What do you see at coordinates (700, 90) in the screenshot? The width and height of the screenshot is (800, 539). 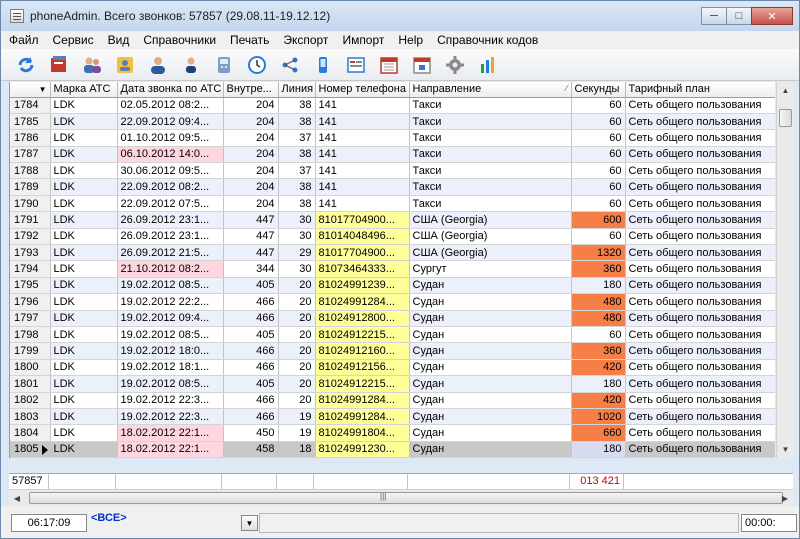 I see `column-header: Тарифный план` at bounding box center [700, 90].